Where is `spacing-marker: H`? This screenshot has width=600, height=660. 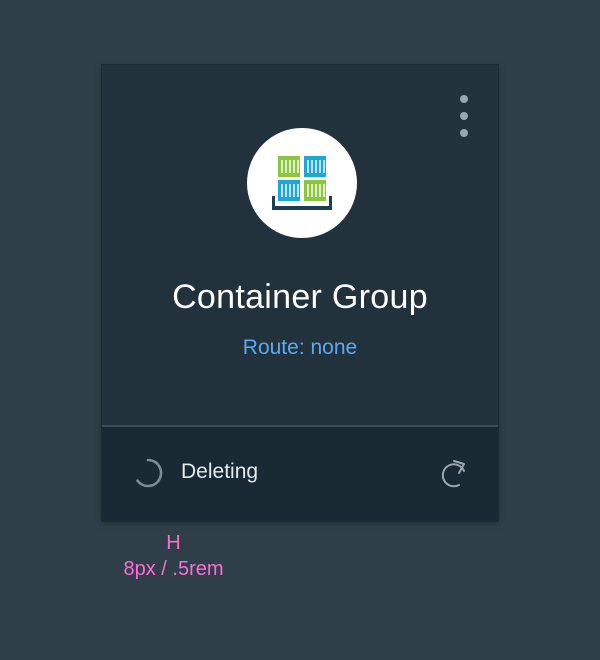 spacing-marker: H is located at coordinates (173, 543).